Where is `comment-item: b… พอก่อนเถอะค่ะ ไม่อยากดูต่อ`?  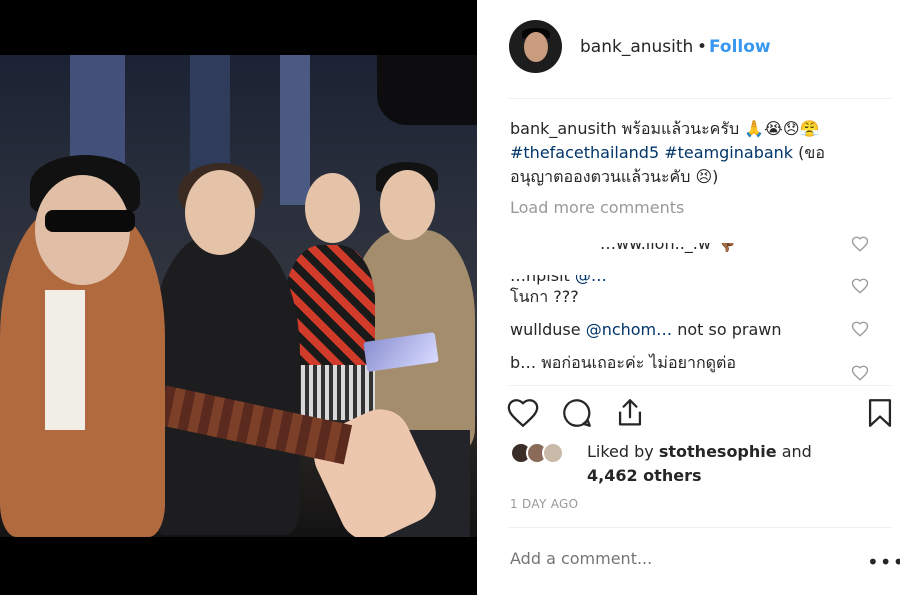
comment-item: b… พอก่อนเถอะค่ะ ไม่อยากดูต่อ is located at coordinates (675, 366).